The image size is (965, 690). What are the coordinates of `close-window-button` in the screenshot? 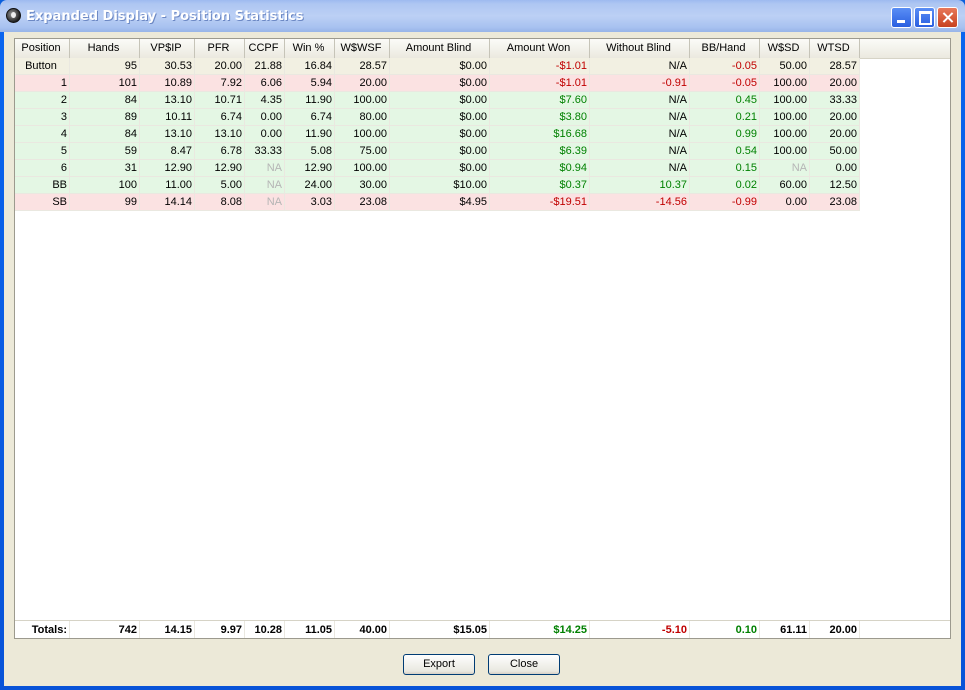 It's located at (947, 17).